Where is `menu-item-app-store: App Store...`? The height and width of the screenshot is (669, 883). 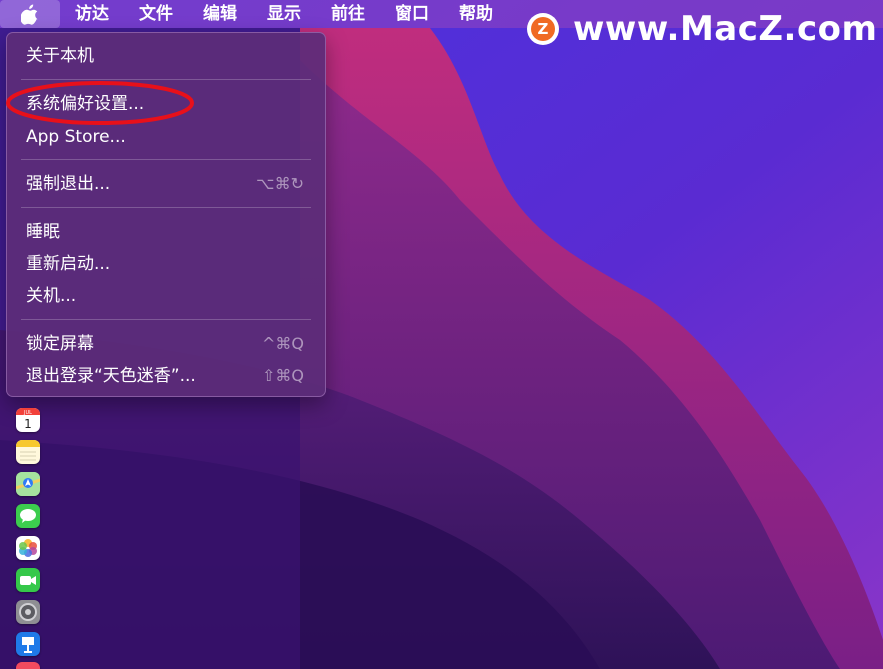 menu-item-app-store: App Store... is located at coordinates (166, 137).